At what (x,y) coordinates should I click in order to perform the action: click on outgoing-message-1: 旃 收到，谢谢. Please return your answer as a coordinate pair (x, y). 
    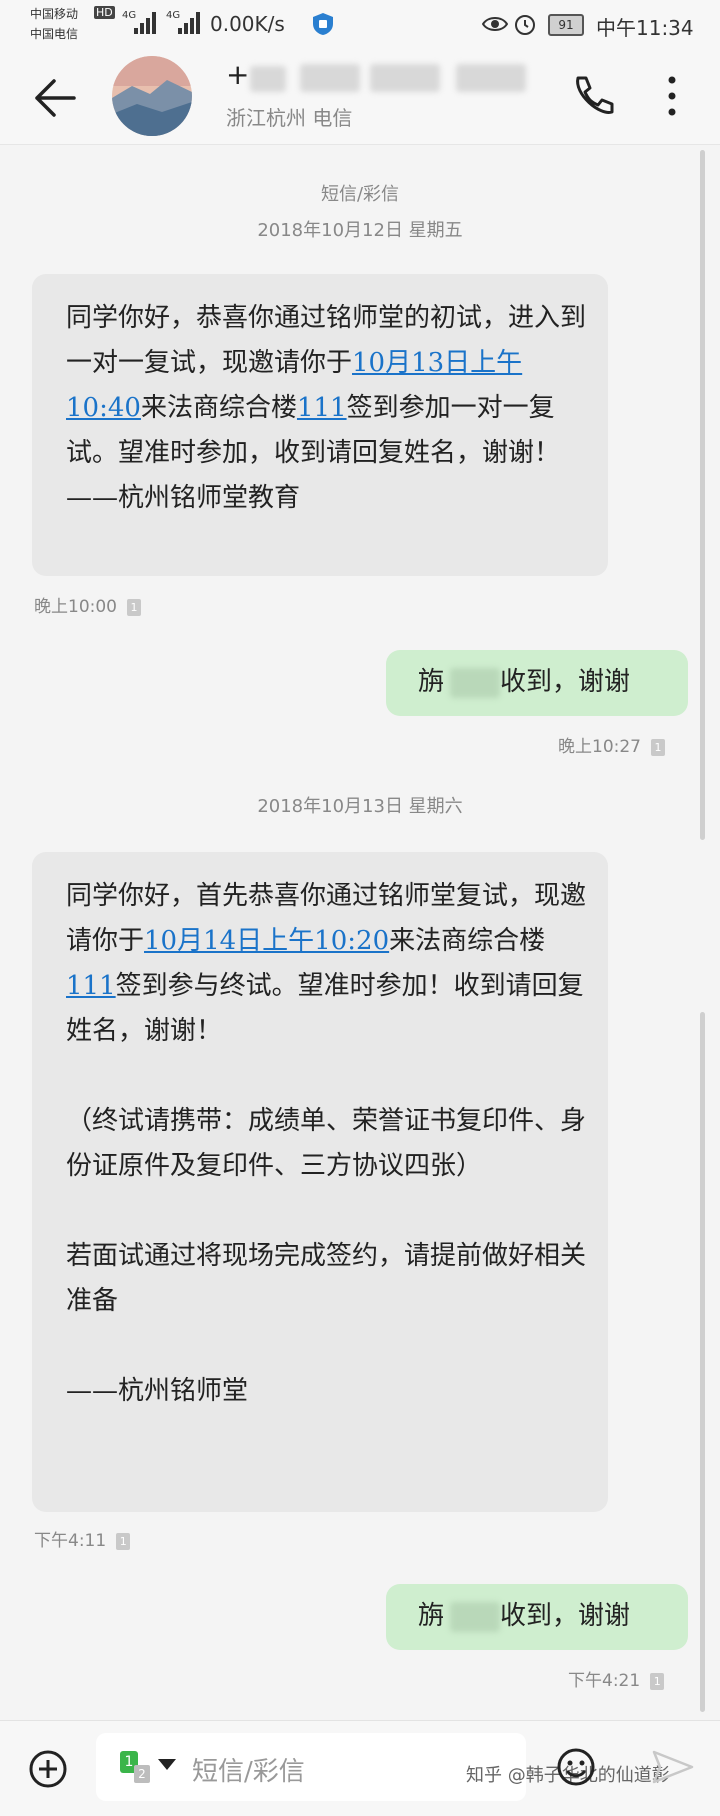
    Looking at the image, I should click on (537, 683).